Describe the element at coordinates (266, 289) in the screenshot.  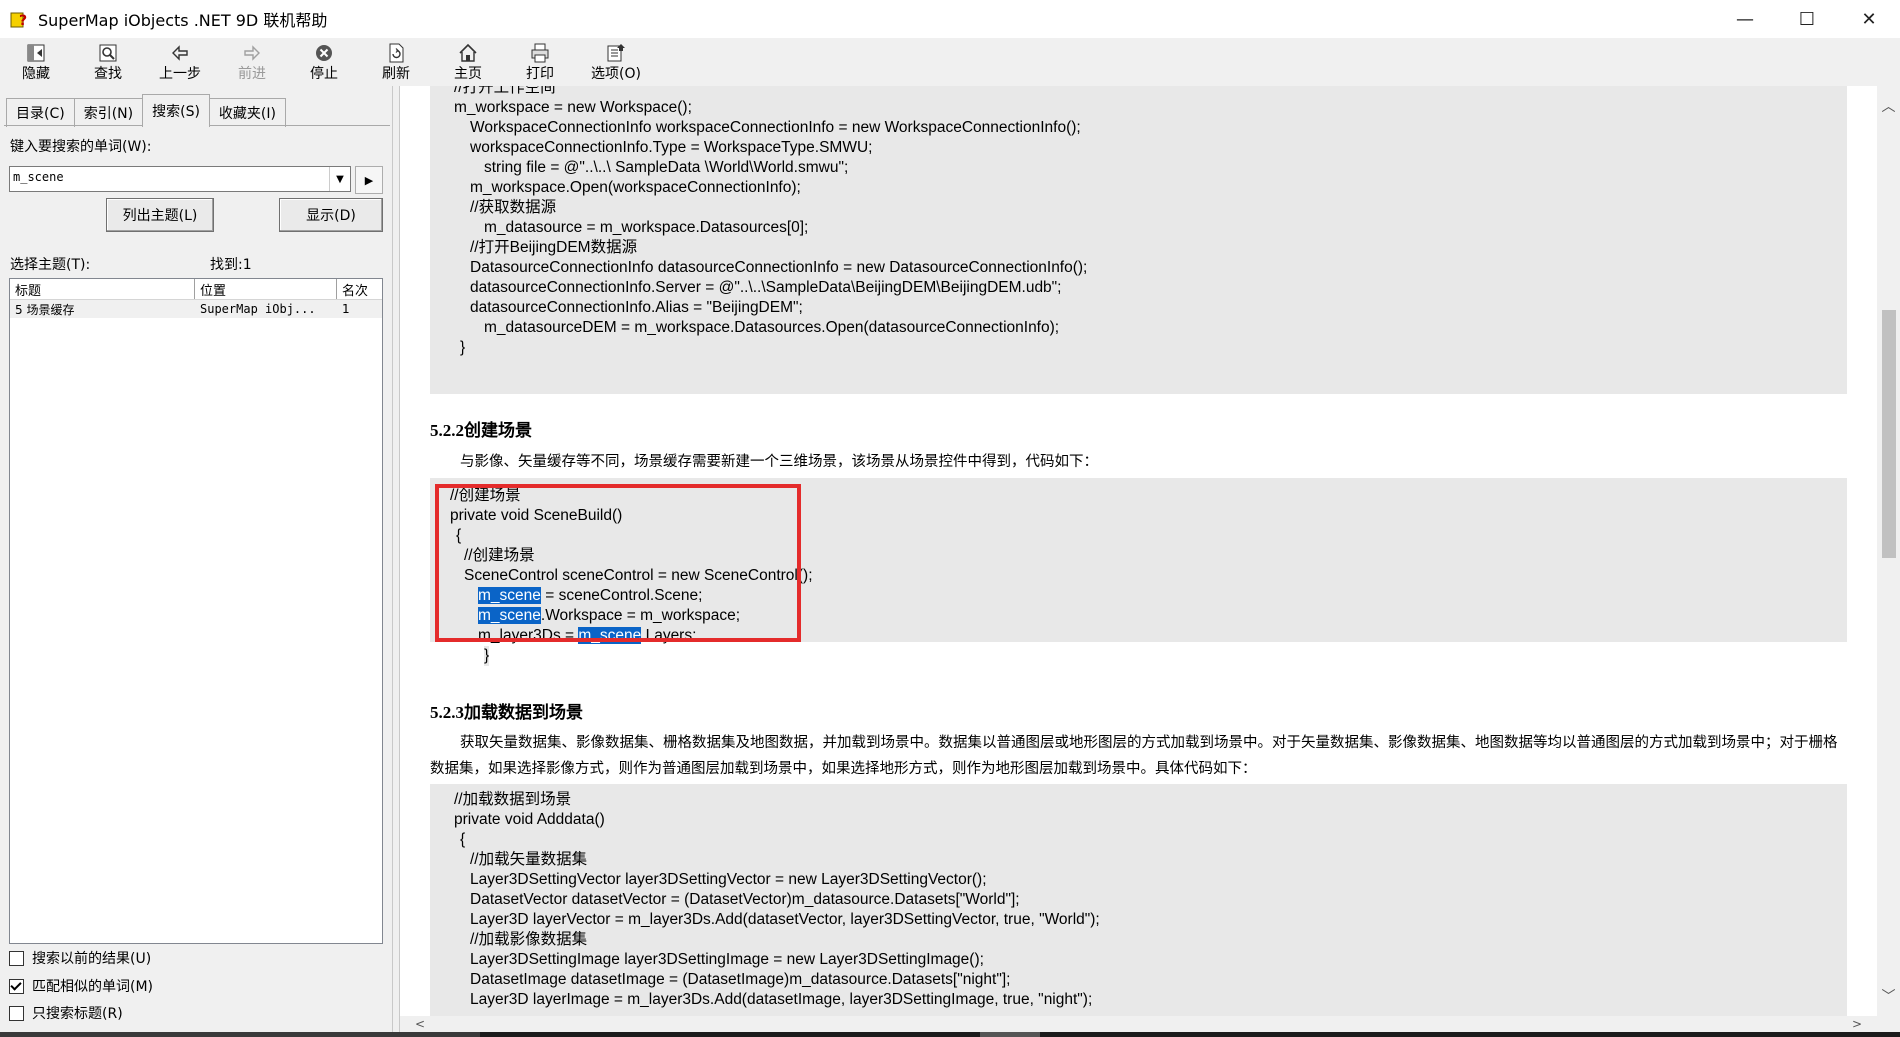
I see `column-header-location: 位置` at that location.